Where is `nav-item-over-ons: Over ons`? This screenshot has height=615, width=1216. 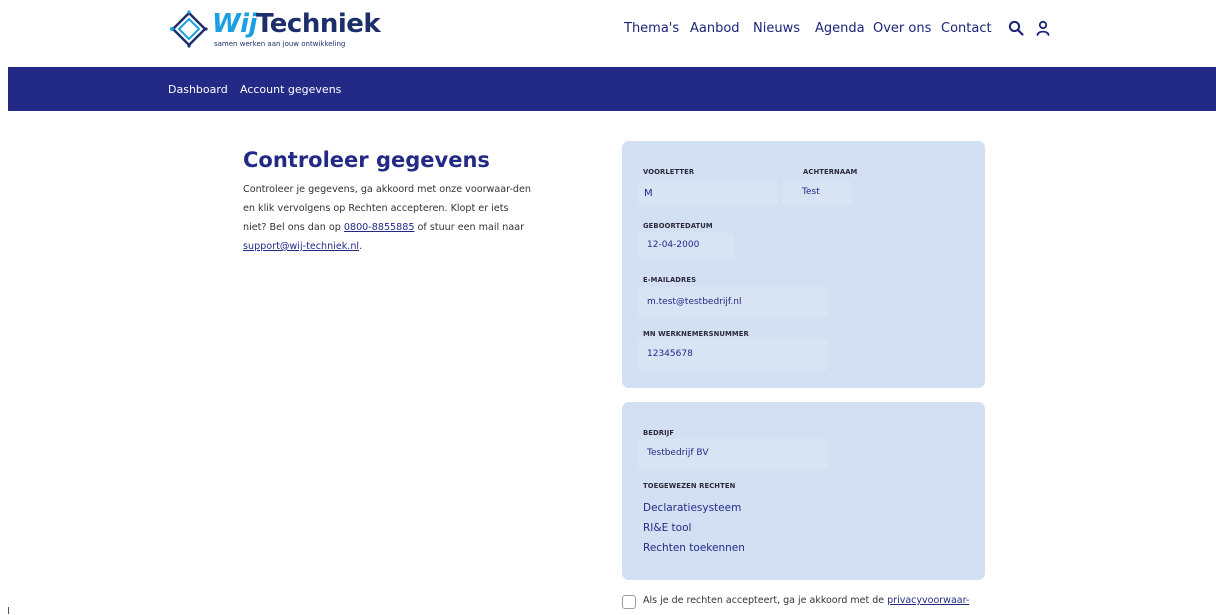 nav-item-over-ons: Over ons is located at coordinates (902, 28).